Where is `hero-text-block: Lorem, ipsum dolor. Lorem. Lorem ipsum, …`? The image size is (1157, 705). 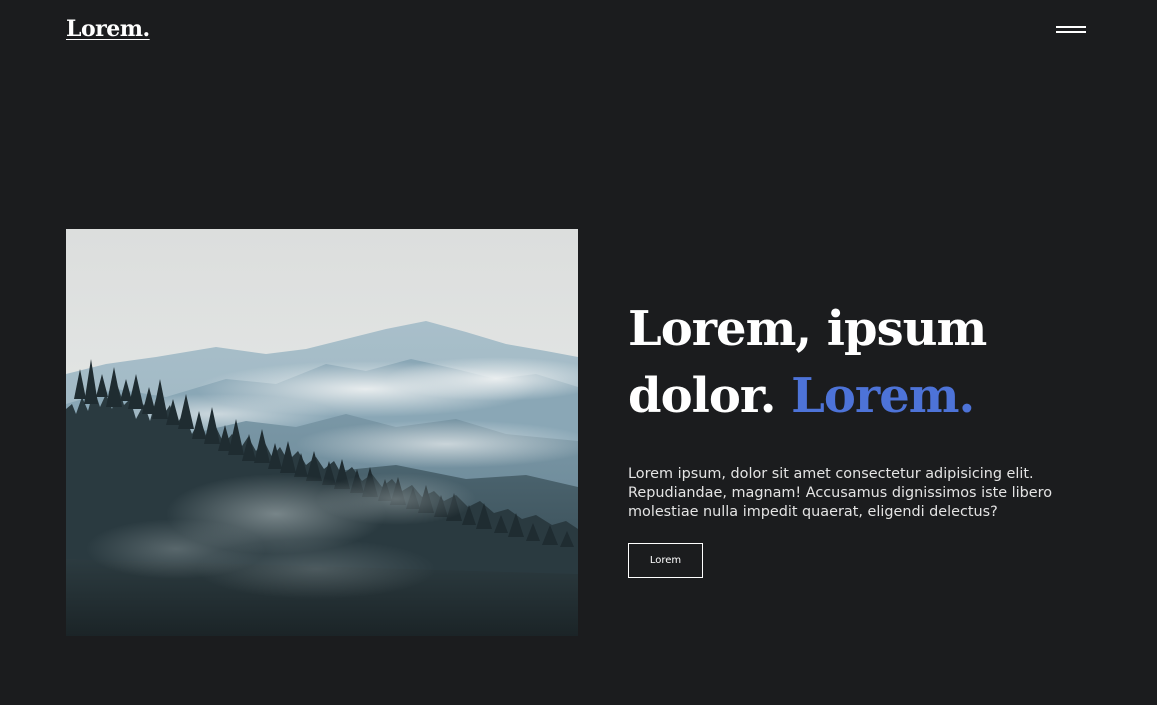
hero-text-block: Lorem, ipsum dolor. Lorem. Lorem ipsum, … is located at coordinates (863, 409).